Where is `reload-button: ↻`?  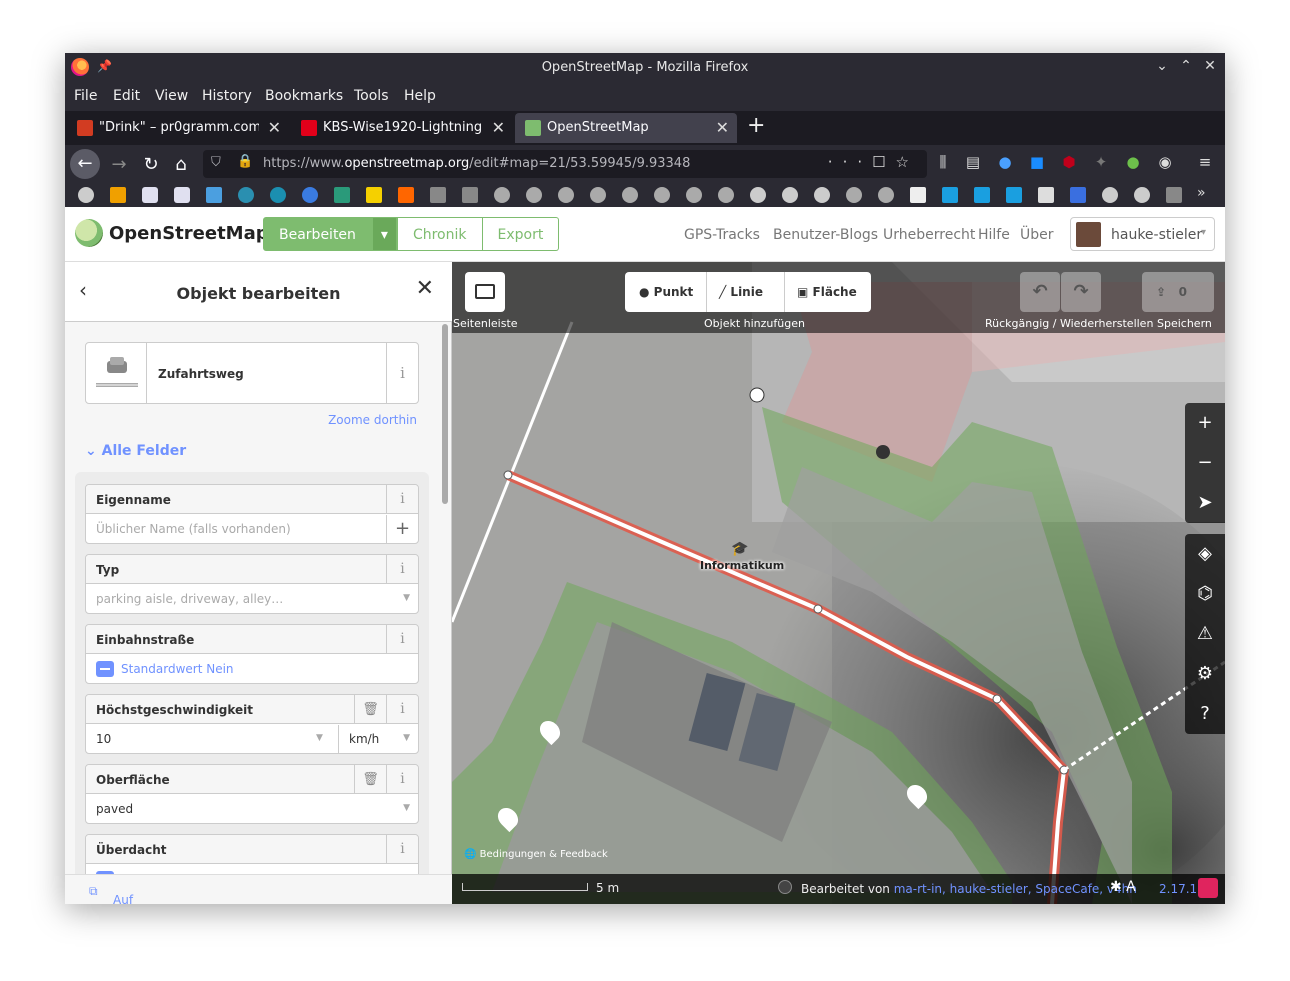 reload-button: ↻ is located at coordinates (151, 165).